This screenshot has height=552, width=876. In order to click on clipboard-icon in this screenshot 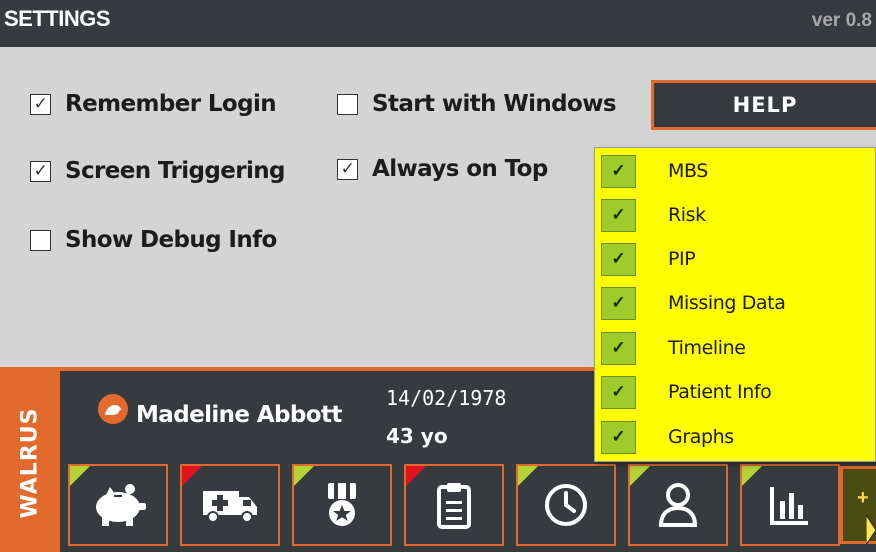, I will do `click(454, 506)`.